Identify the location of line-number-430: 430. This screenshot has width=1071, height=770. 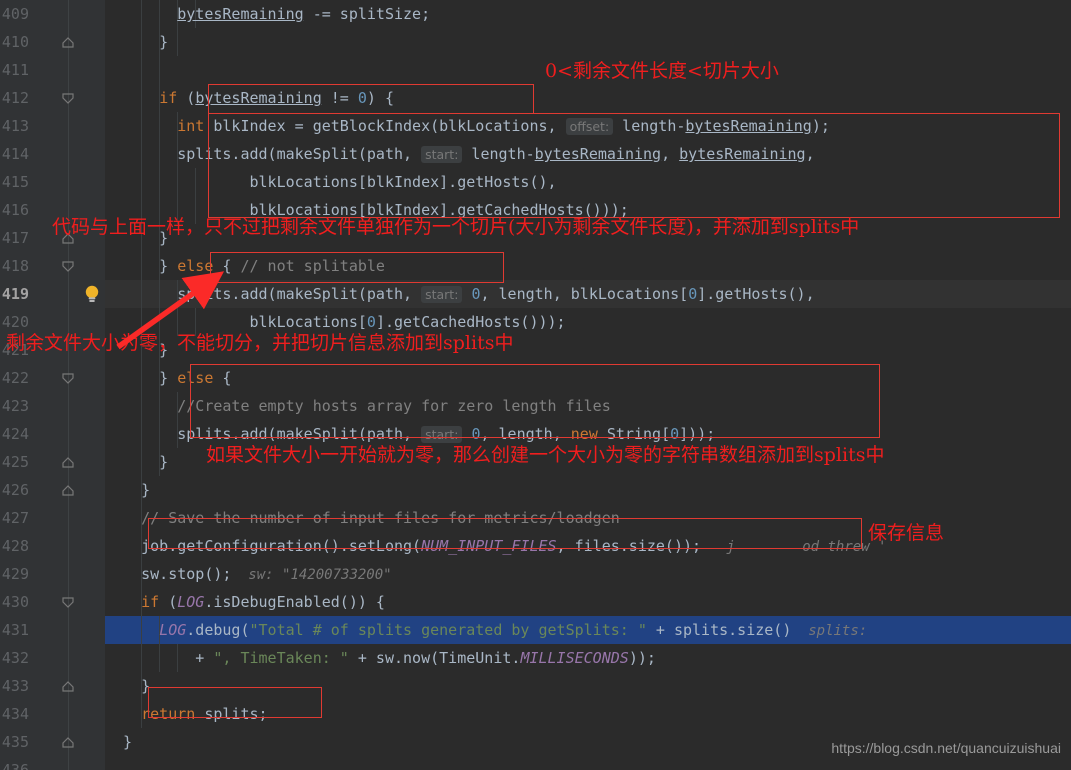
(15, 602).